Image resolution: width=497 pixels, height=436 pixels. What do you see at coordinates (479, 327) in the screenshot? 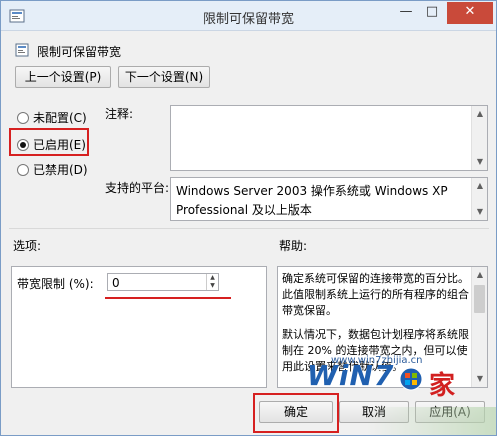
I see `help-scrollbar: ▲ ▼` at bounding box center [479, 327].